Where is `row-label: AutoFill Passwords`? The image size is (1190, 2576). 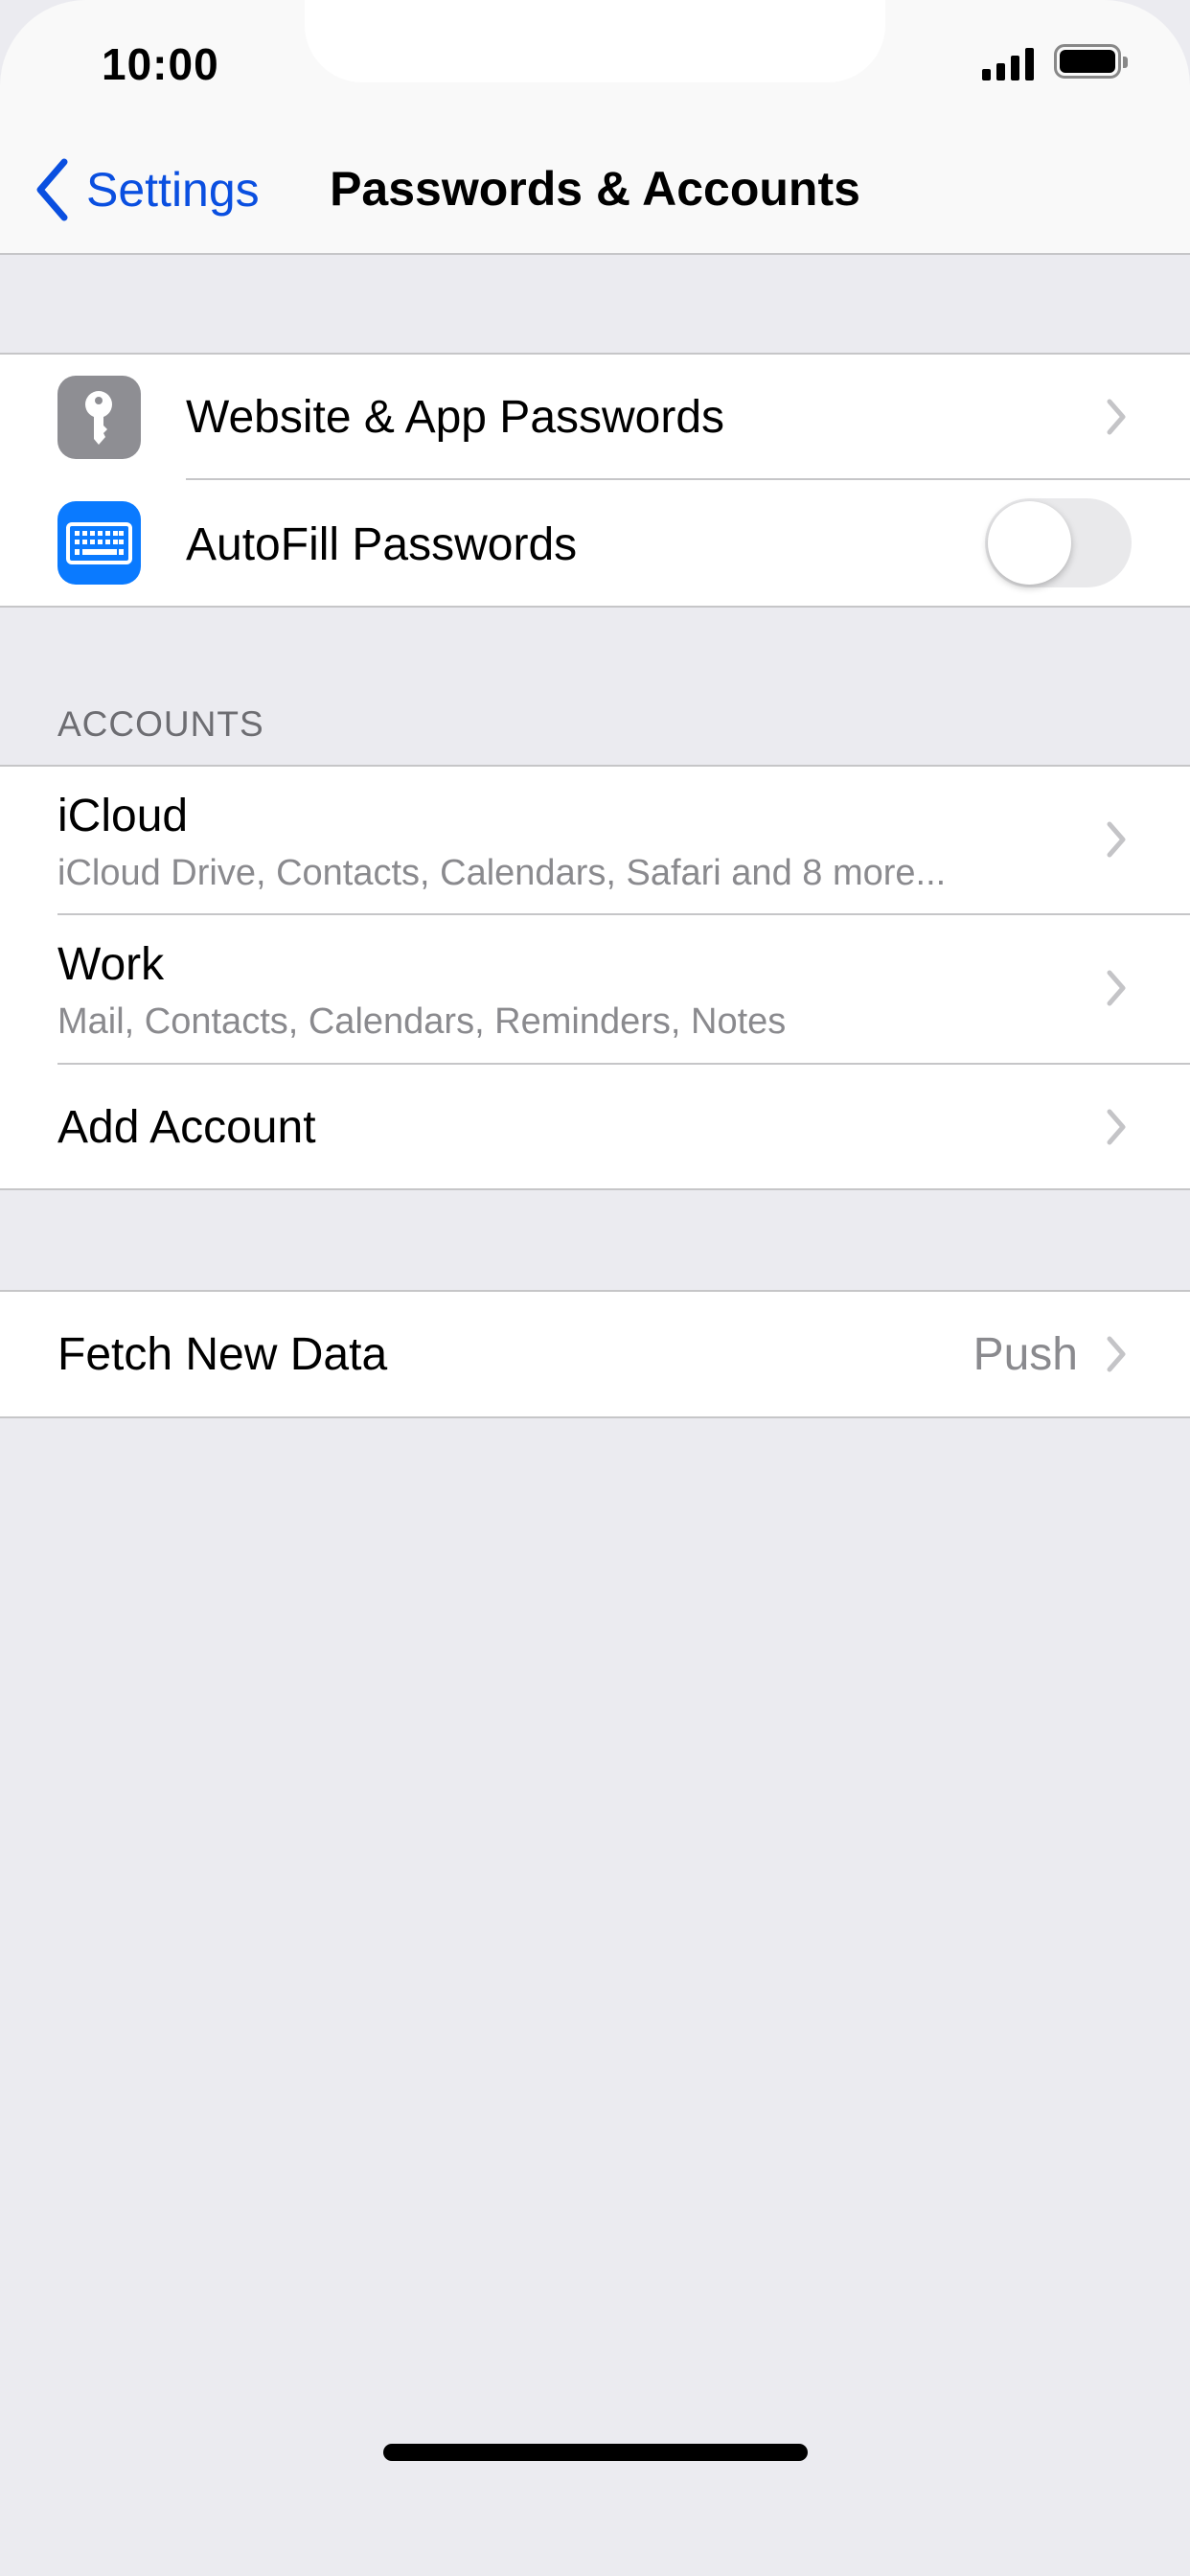 row-label: AutoFill Passwords is located at coordinates (382, 544).